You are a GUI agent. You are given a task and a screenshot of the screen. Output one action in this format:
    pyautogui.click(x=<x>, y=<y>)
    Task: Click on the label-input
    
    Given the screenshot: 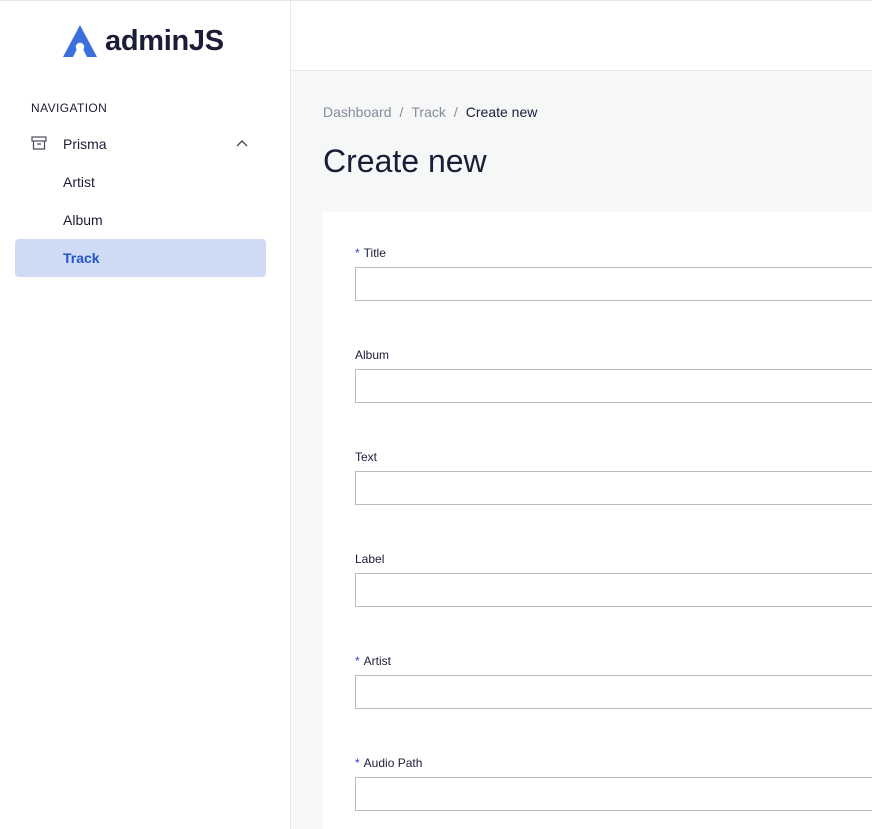 What is the action you would take?
    pyautogui.click(x=613, y=590)
    